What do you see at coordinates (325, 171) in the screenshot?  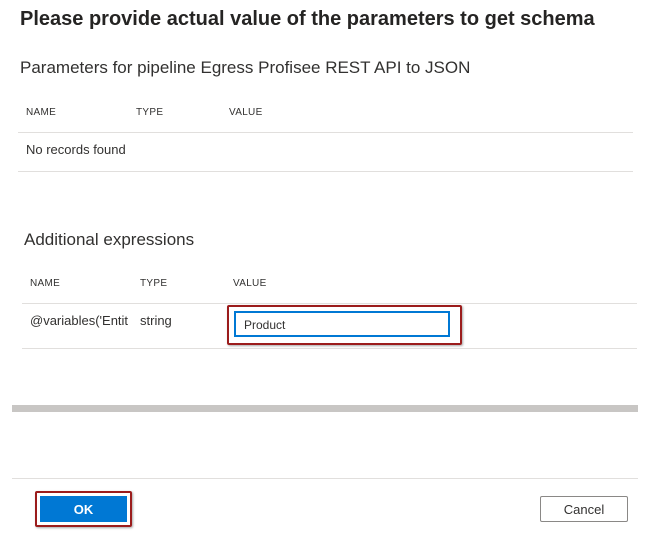 I see `parameters-bottom-divider` at bounding box center [325, 171].